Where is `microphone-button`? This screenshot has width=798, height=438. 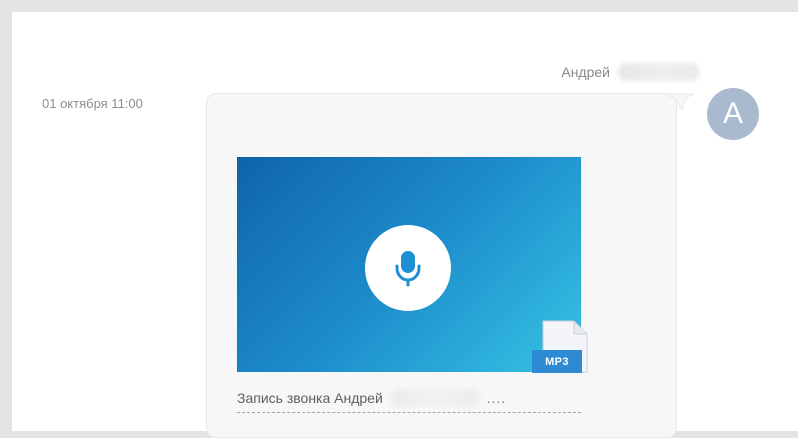
microphone-button is located at coordinates (408, 268).